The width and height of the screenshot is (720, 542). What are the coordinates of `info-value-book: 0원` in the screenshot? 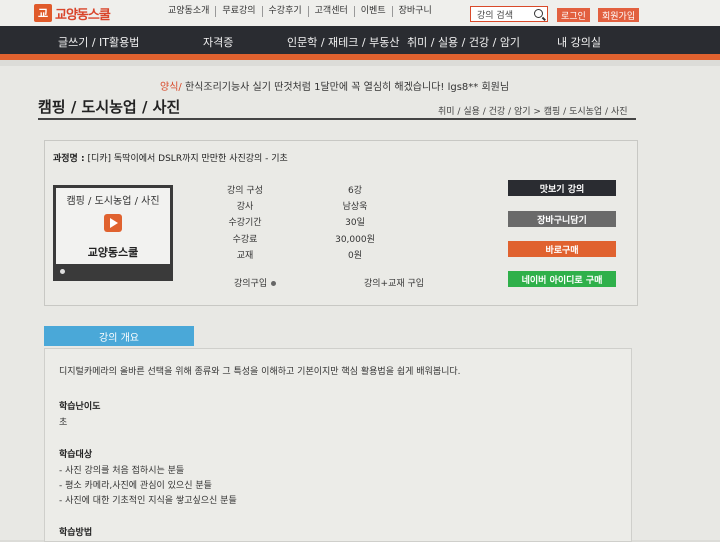 It's located at (354, 256).